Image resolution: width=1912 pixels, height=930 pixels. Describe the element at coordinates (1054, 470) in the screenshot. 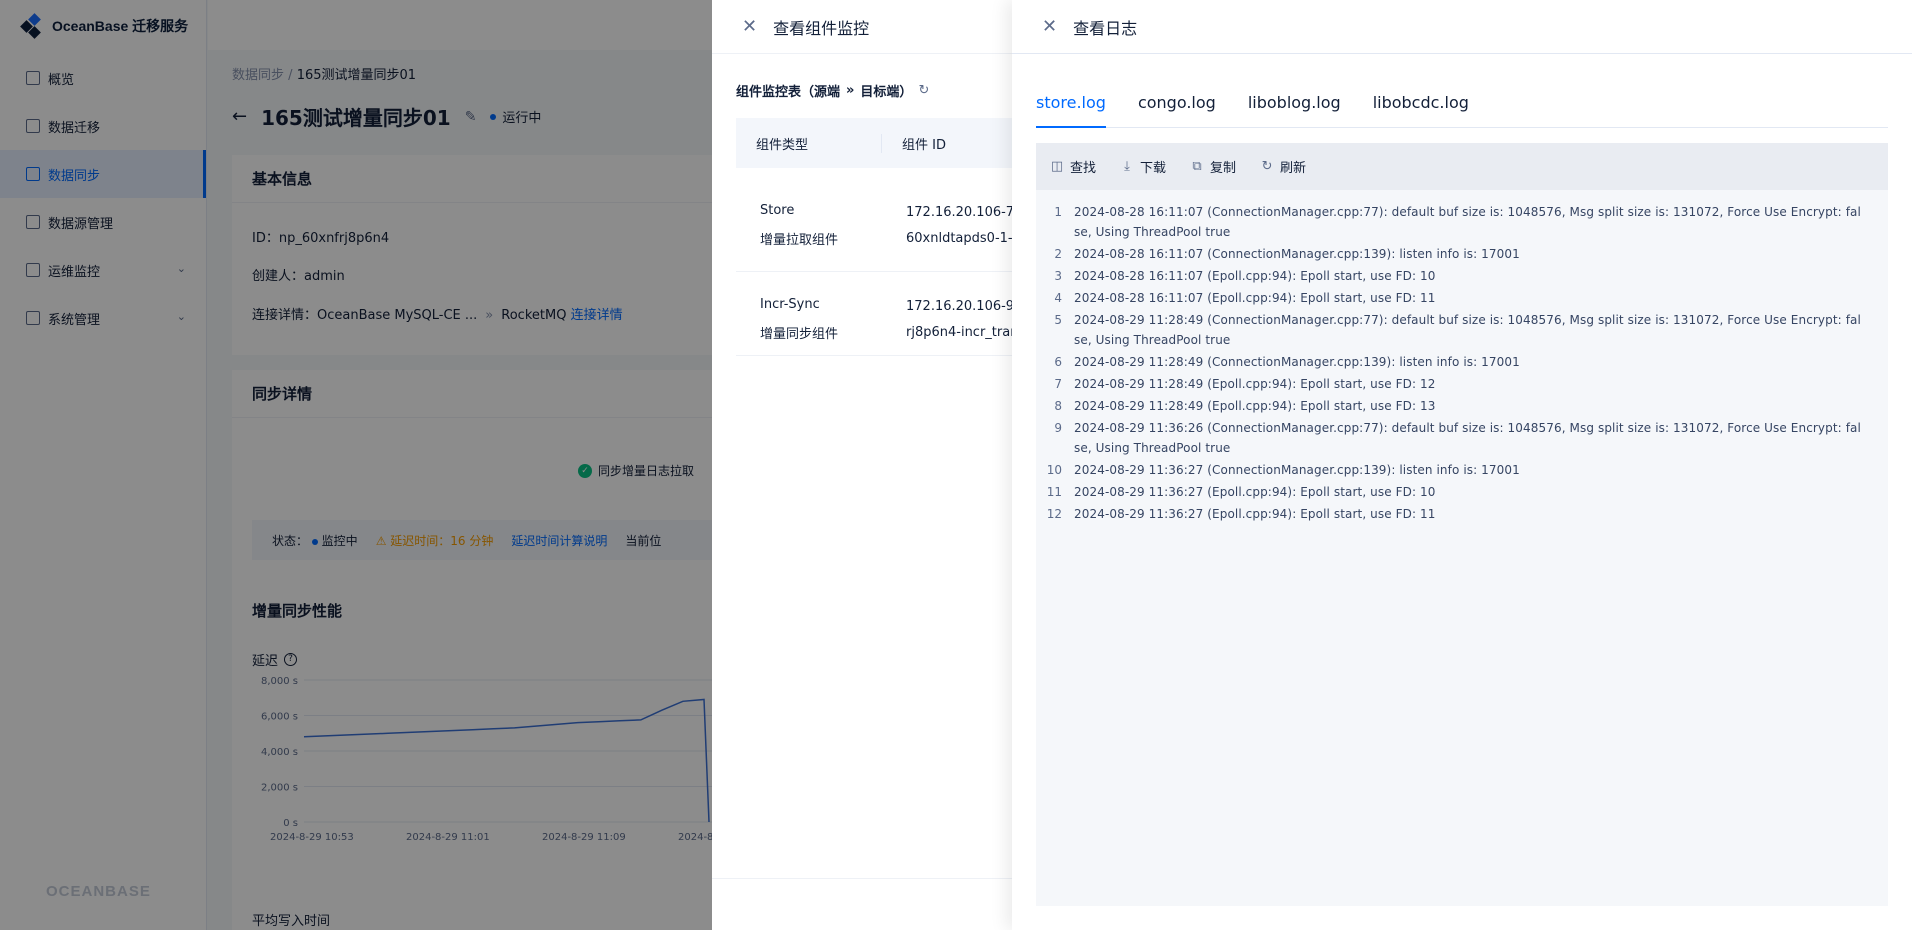

I see `line-number: 10` at that location.